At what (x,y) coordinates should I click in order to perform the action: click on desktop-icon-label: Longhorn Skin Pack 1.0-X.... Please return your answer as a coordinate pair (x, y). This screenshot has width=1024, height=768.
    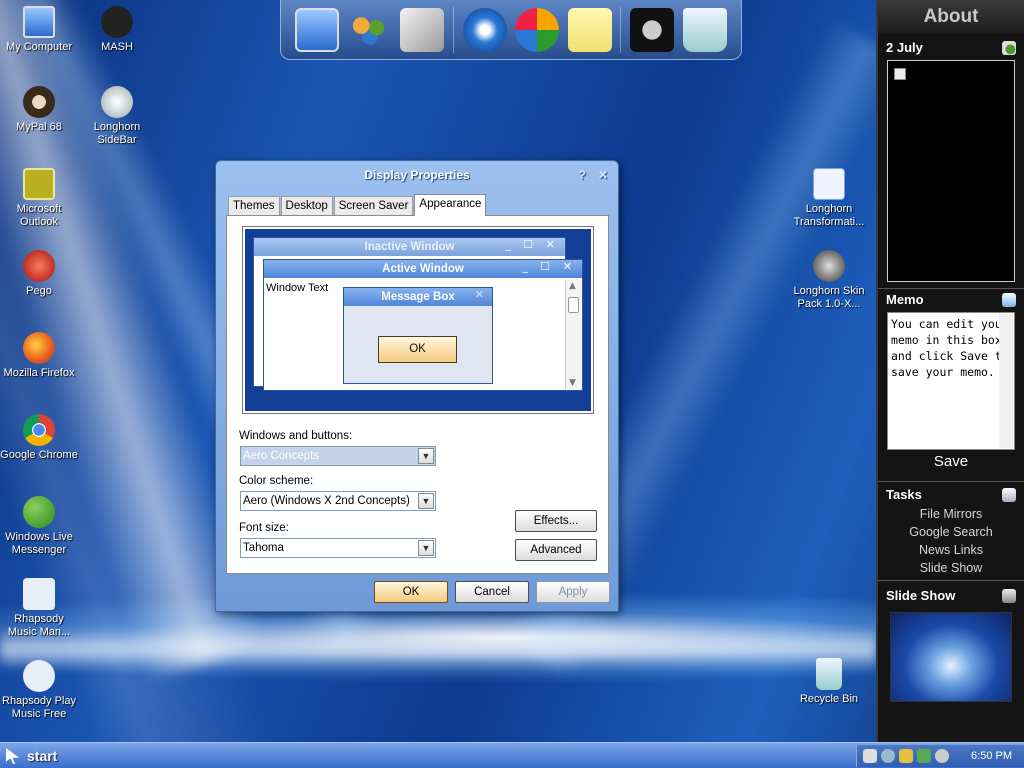
    Looking at the image, I should click on (829, 297).